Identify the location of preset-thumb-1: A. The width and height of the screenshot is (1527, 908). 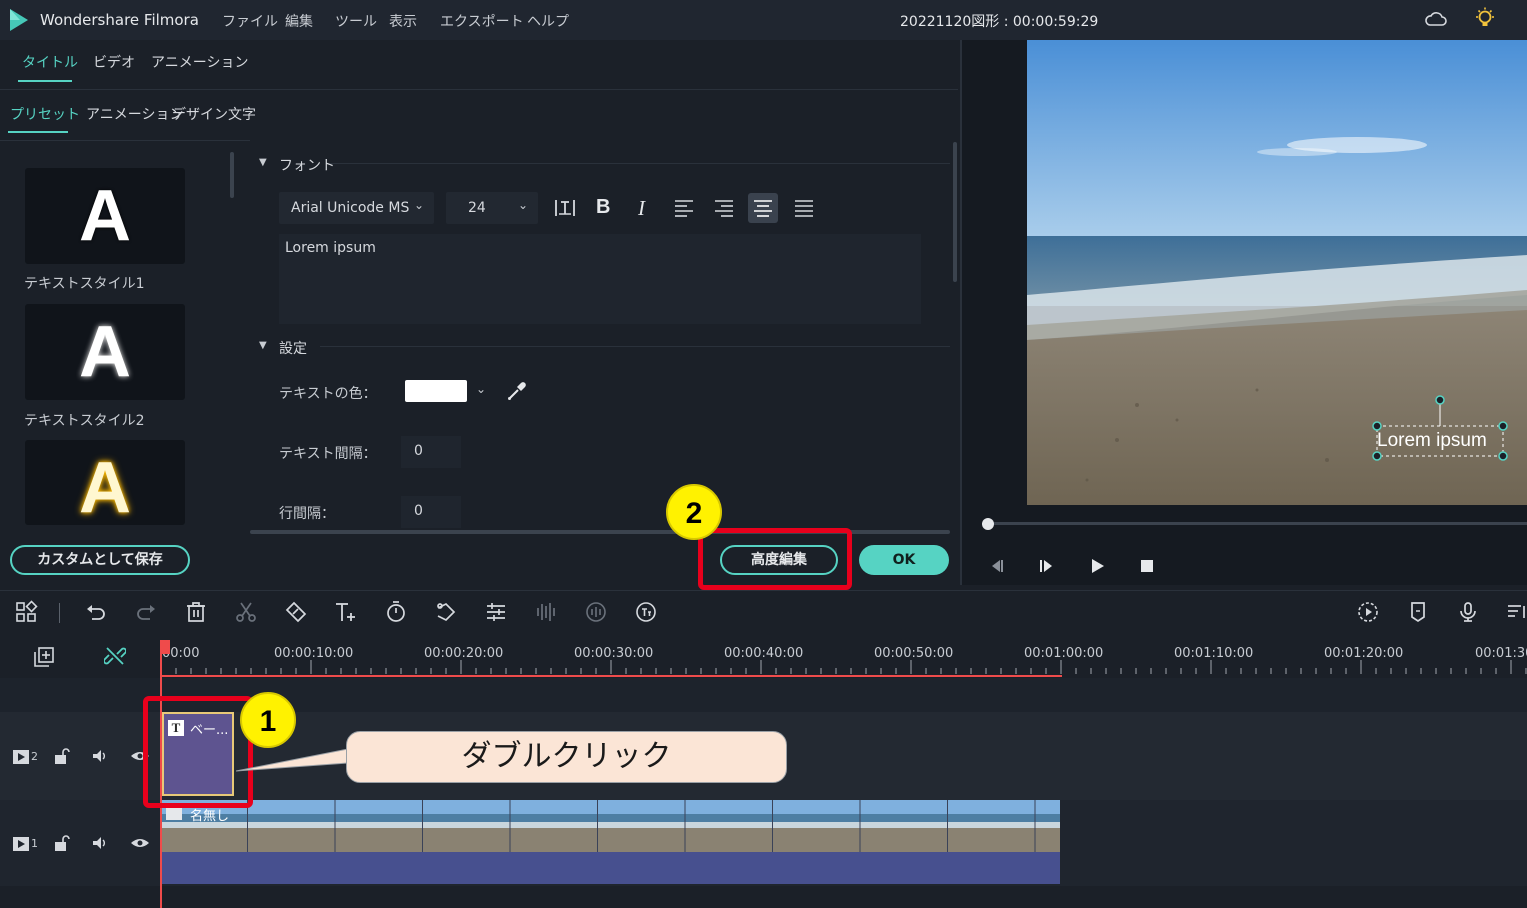
(105, 216).